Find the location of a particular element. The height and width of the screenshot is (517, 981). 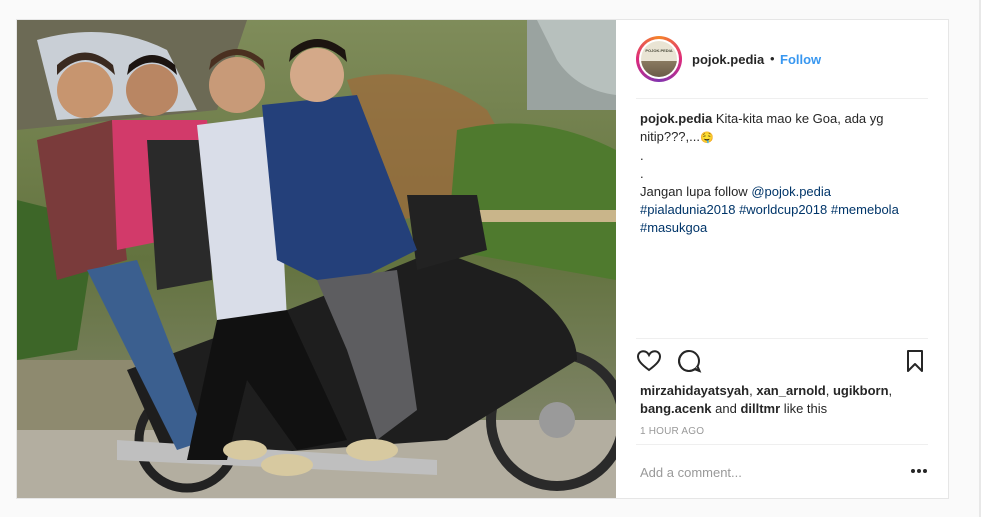

mention-link: @pojok.pedia is located at coordinates (791, 191).